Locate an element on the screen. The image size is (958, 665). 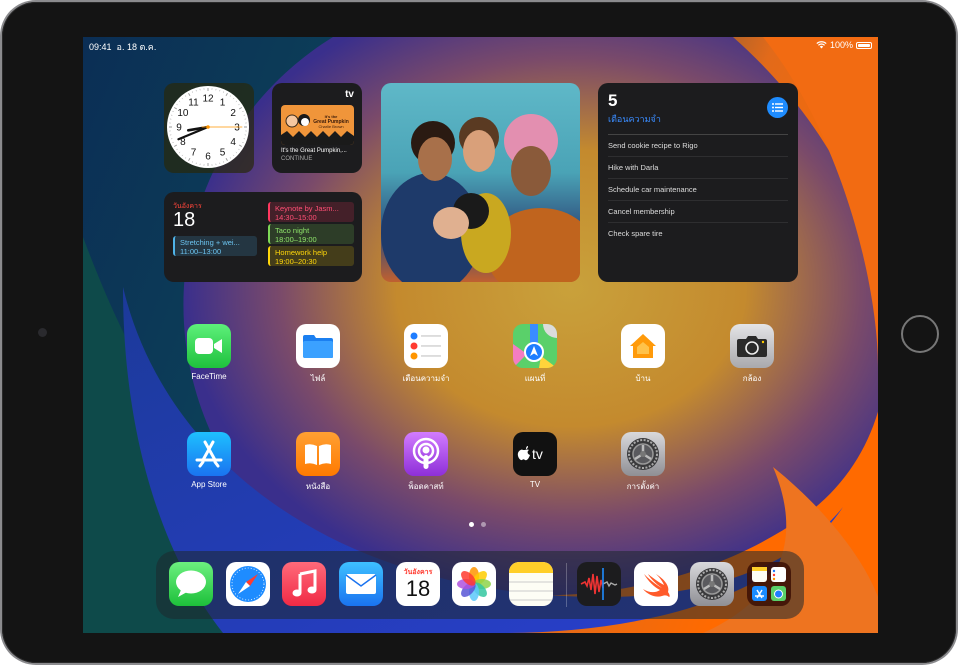
app-app-store: App Store is located at coordinates (209, 460).